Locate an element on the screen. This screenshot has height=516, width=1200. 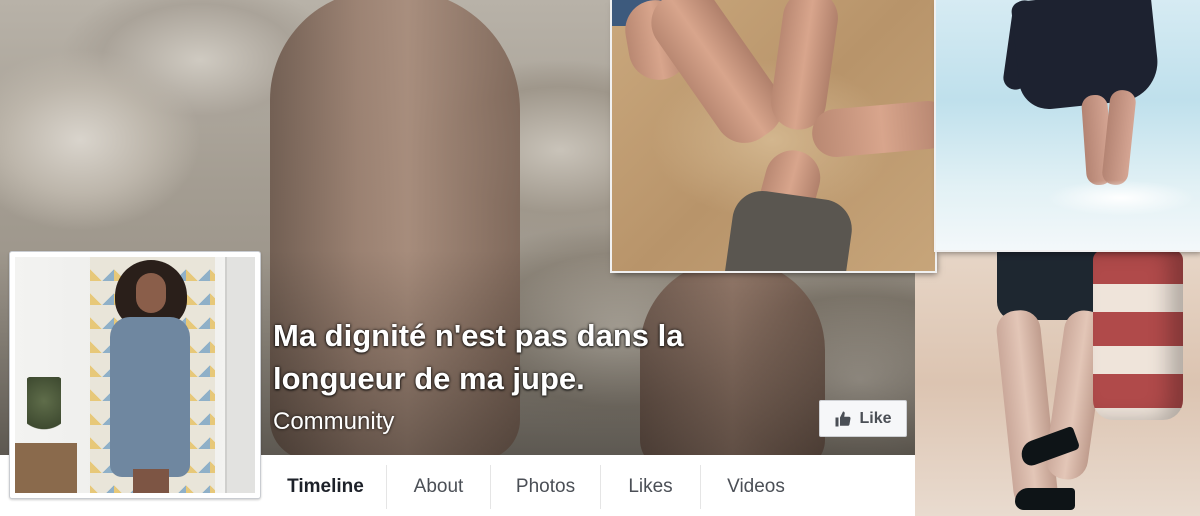
thumbs-up-icon is located at coordinates (843, 418).